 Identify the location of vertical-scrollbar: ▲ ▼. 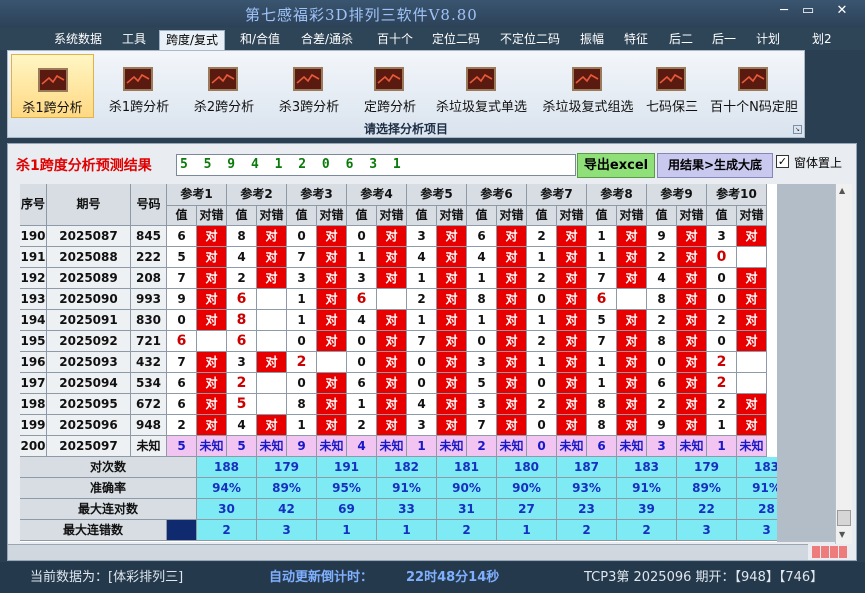
(843, 364).